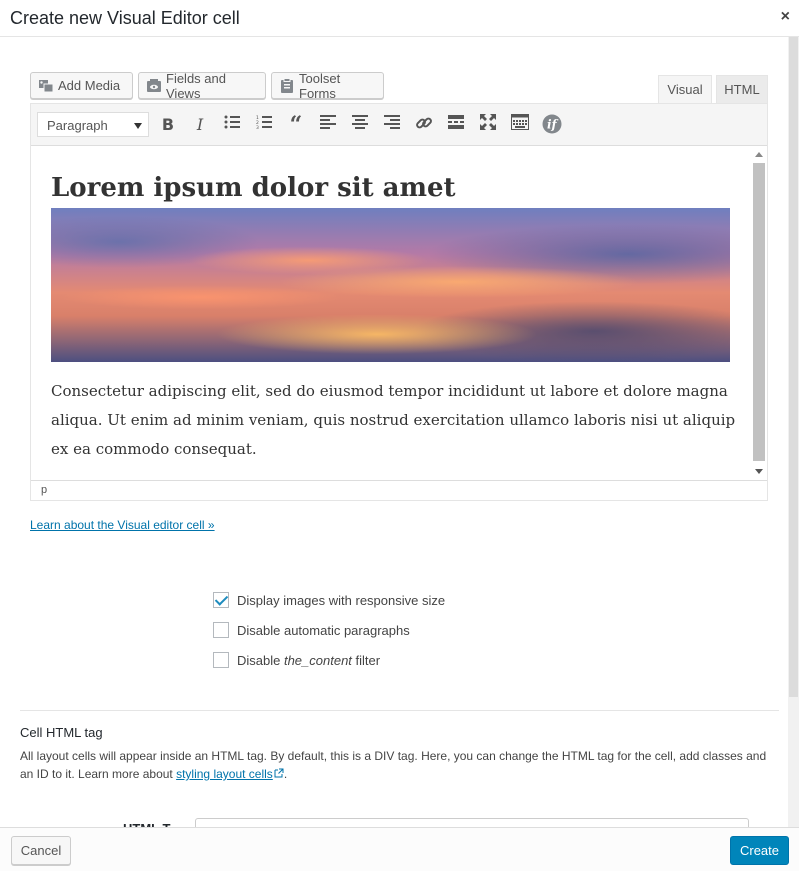 This screenshot has height=871, width=799. Describe the element at coordinates (138, 126) in the screenshot. I see `chevron-down-icon` at that location.